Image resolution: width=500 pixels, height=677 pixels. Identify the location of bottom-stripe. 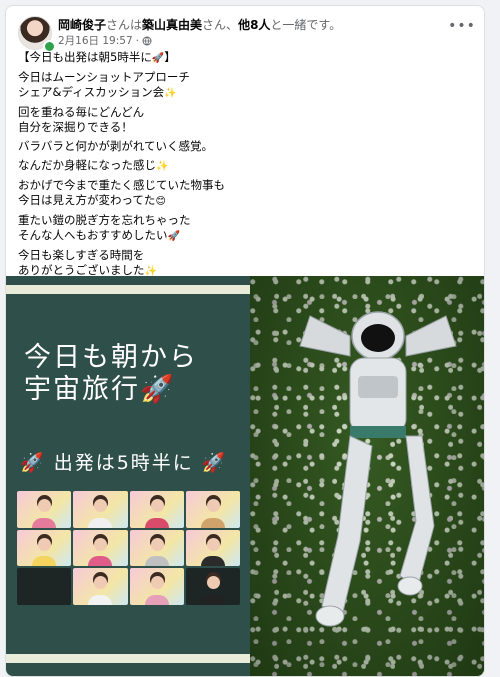
(128, 658).